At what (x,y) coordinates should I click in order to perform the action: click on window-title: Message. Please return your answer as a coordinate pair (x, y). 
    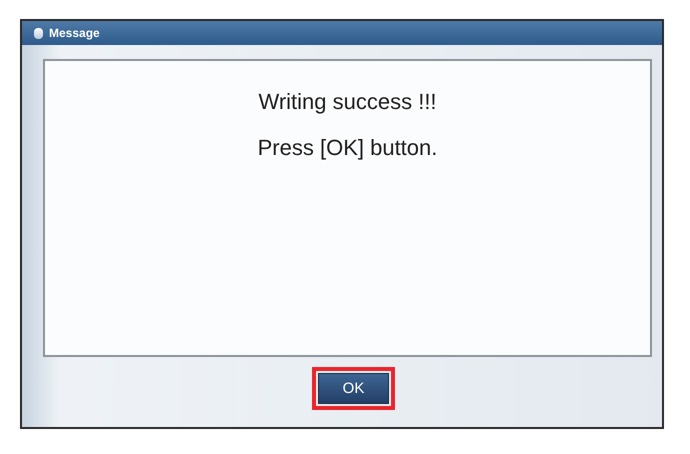
    Looking at the image, I should click on (74, 33).